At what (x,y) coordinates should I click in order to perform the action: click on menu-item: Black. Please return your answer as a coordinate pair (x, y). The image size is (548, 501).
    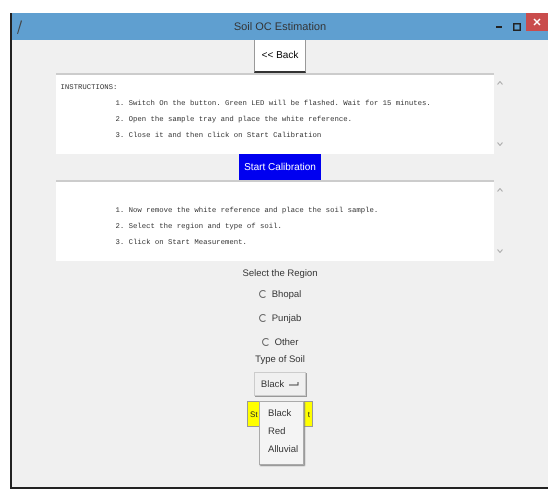
    Looking at the image, I should click on (281, 415).